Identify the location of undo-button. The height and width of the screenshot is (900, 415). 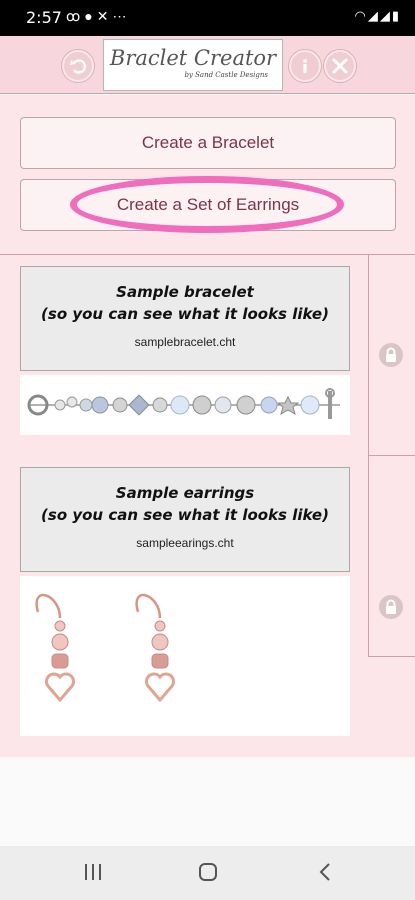
(78, 66).